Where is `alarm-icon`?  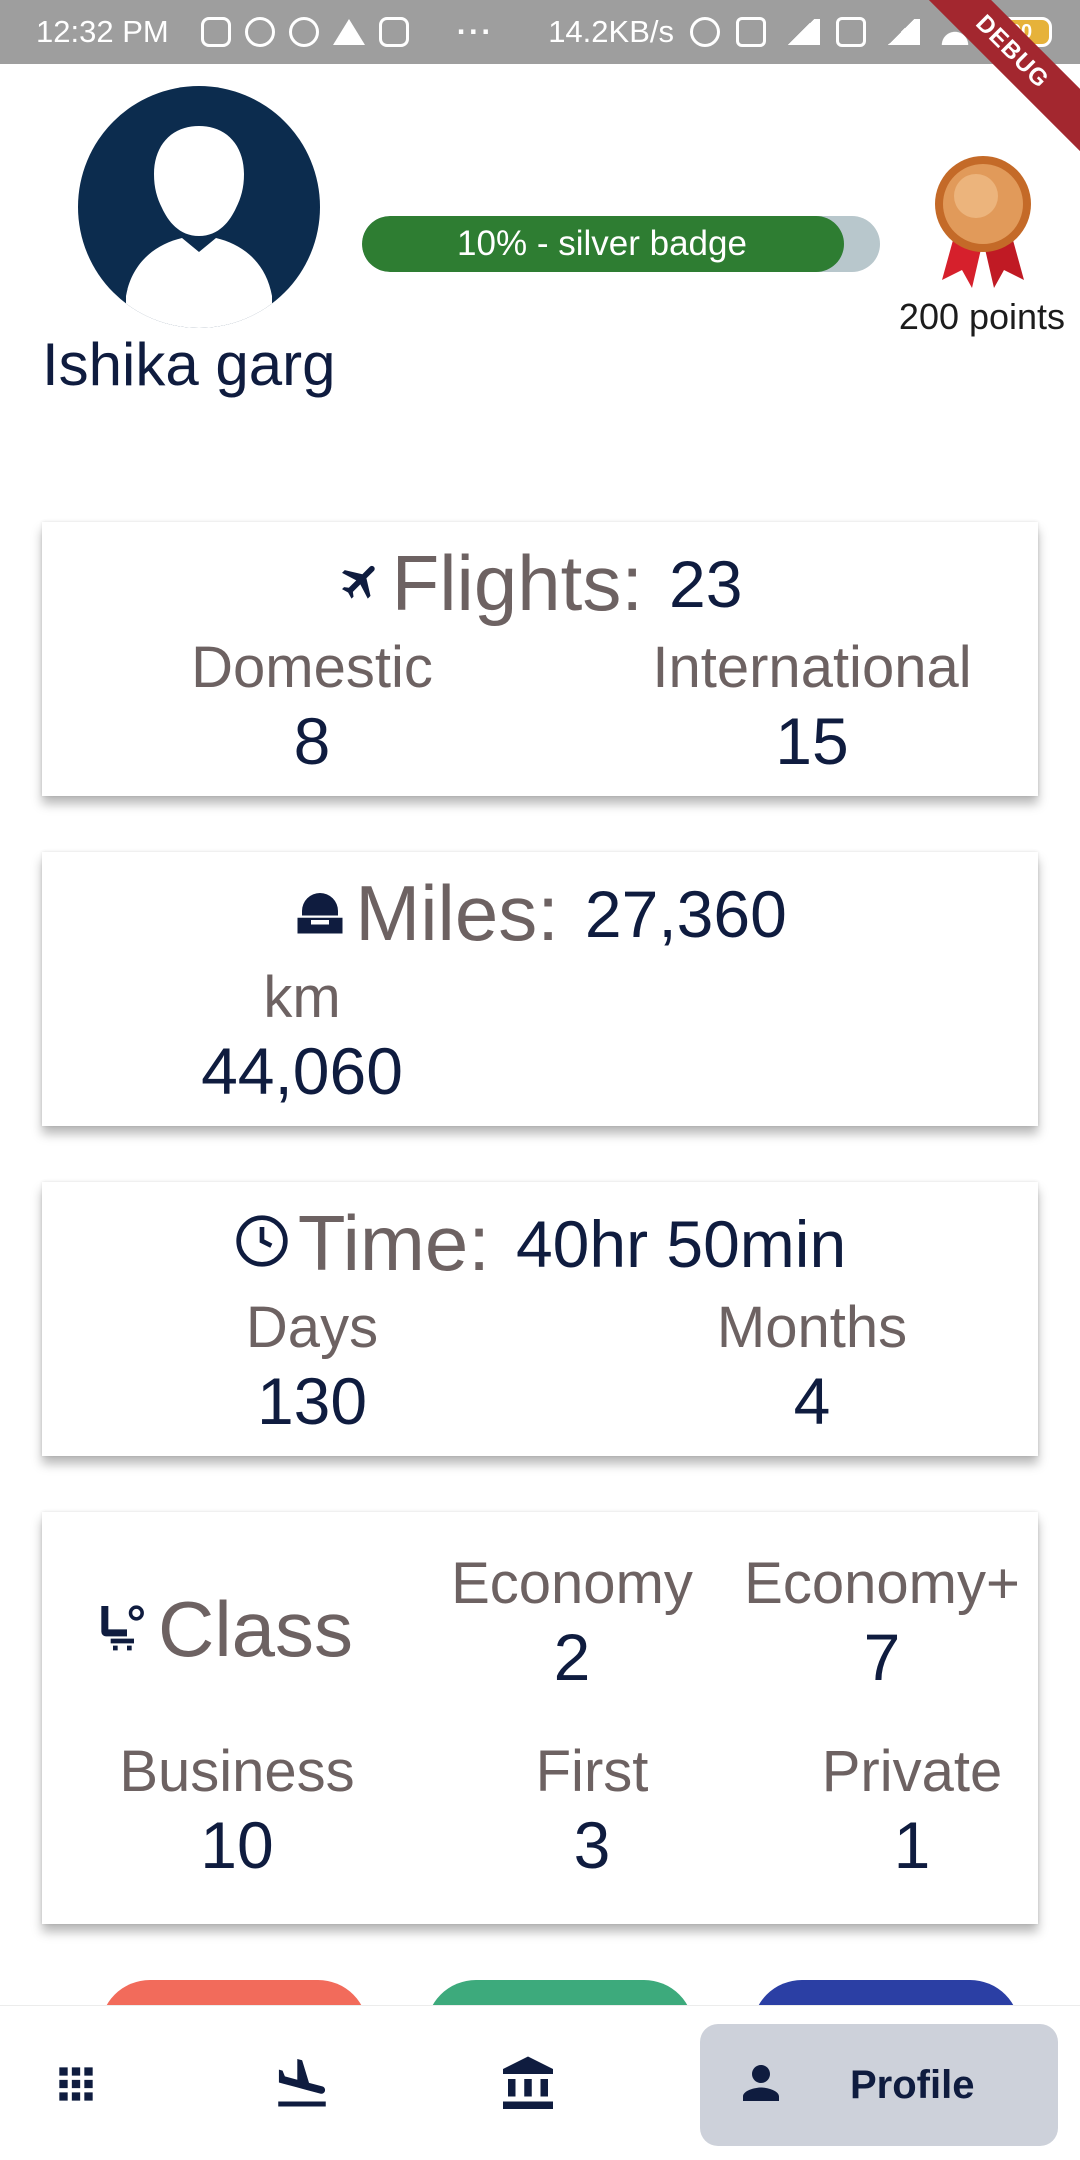 alarm-icon is located at coordinates (705, 32).